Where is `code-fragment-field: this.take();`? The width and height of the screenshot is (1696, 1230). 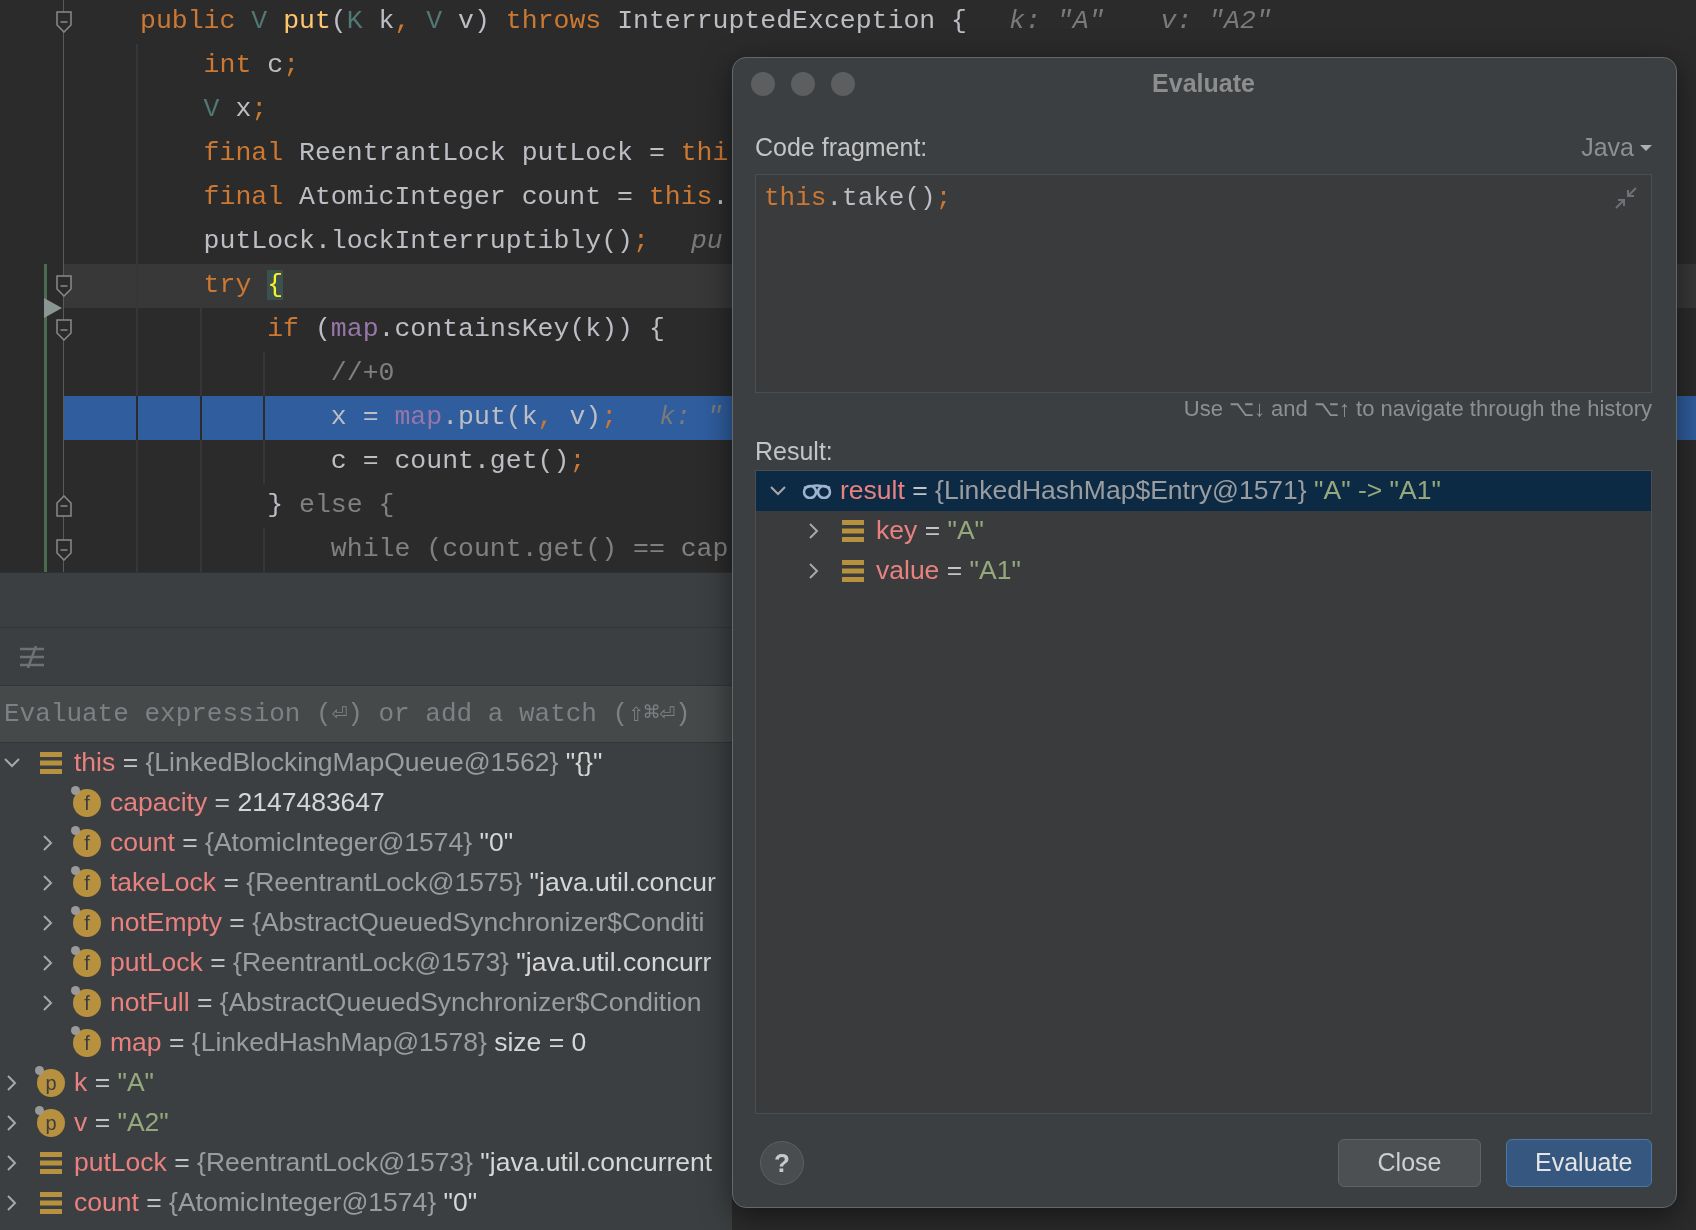
code-fragment-field: this.take(); is located at coordinates (1203, 283).